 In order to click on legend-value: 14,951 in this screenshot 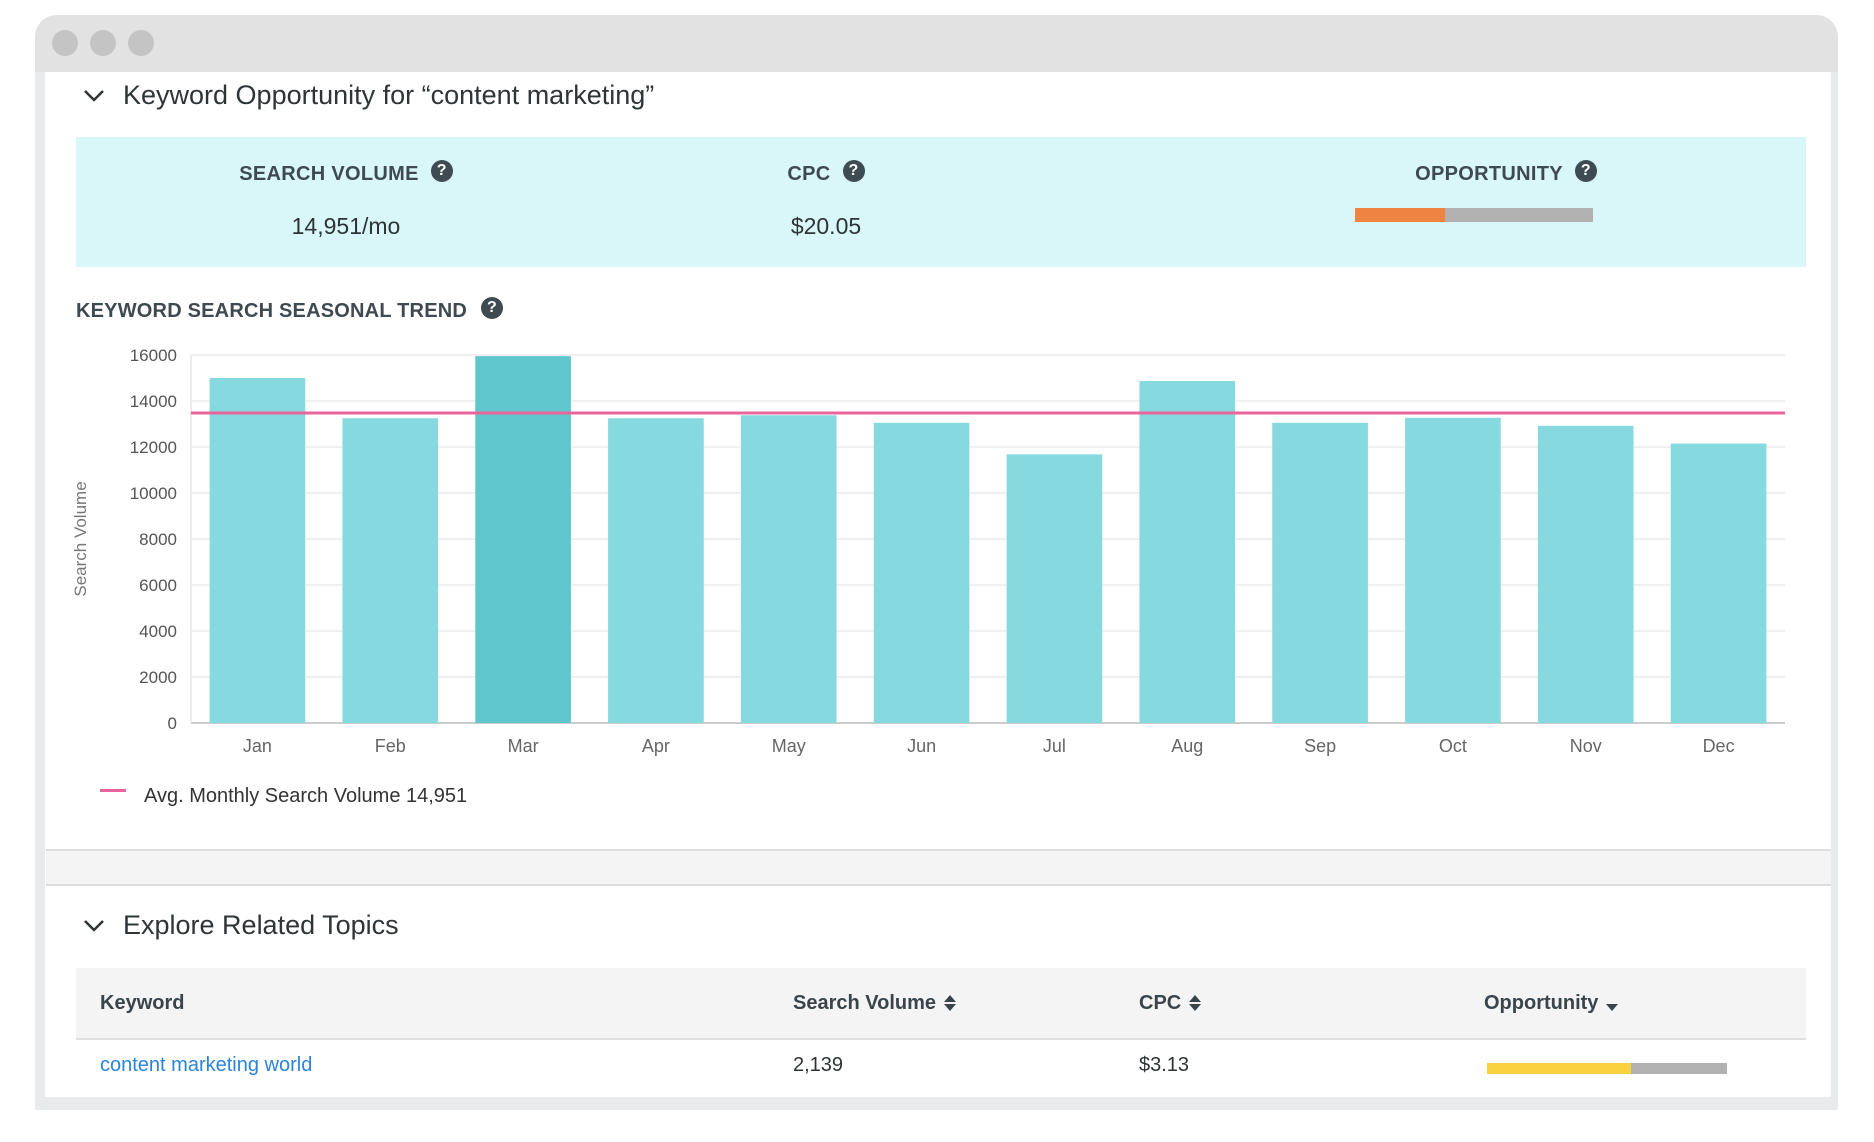, I will do `click(437, 796)`.